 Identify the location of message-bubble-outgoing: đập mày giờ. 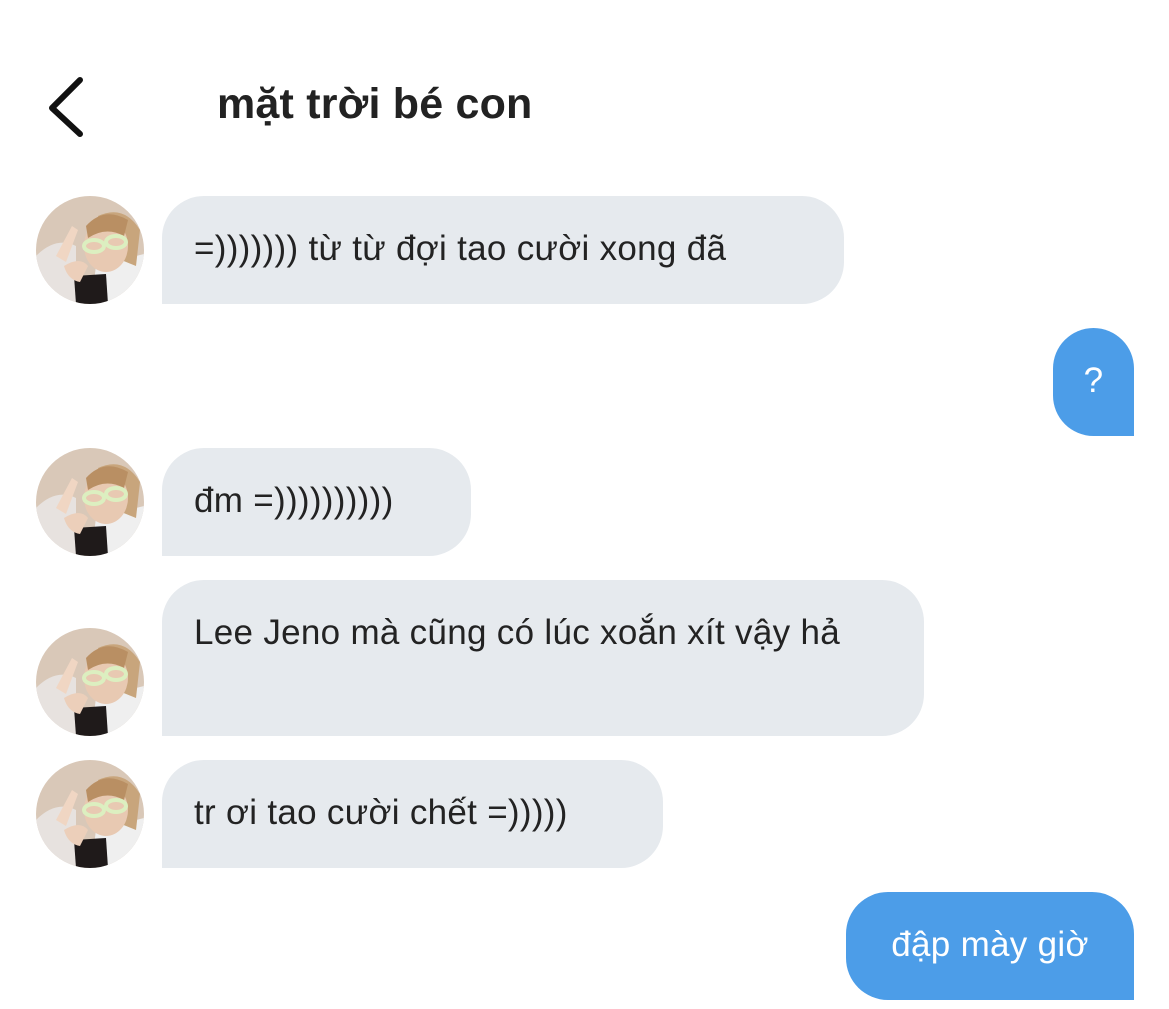
(990, 946).